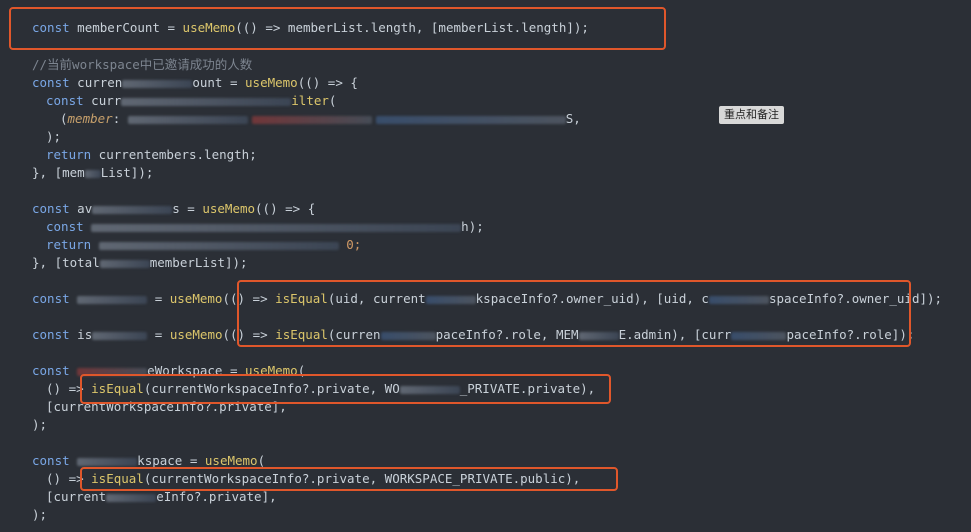 The width and height of the screenshot is (971, 532). Describe the element at coordinates (7, 266) in the screenshot. I see `editor-gutter` at that location.